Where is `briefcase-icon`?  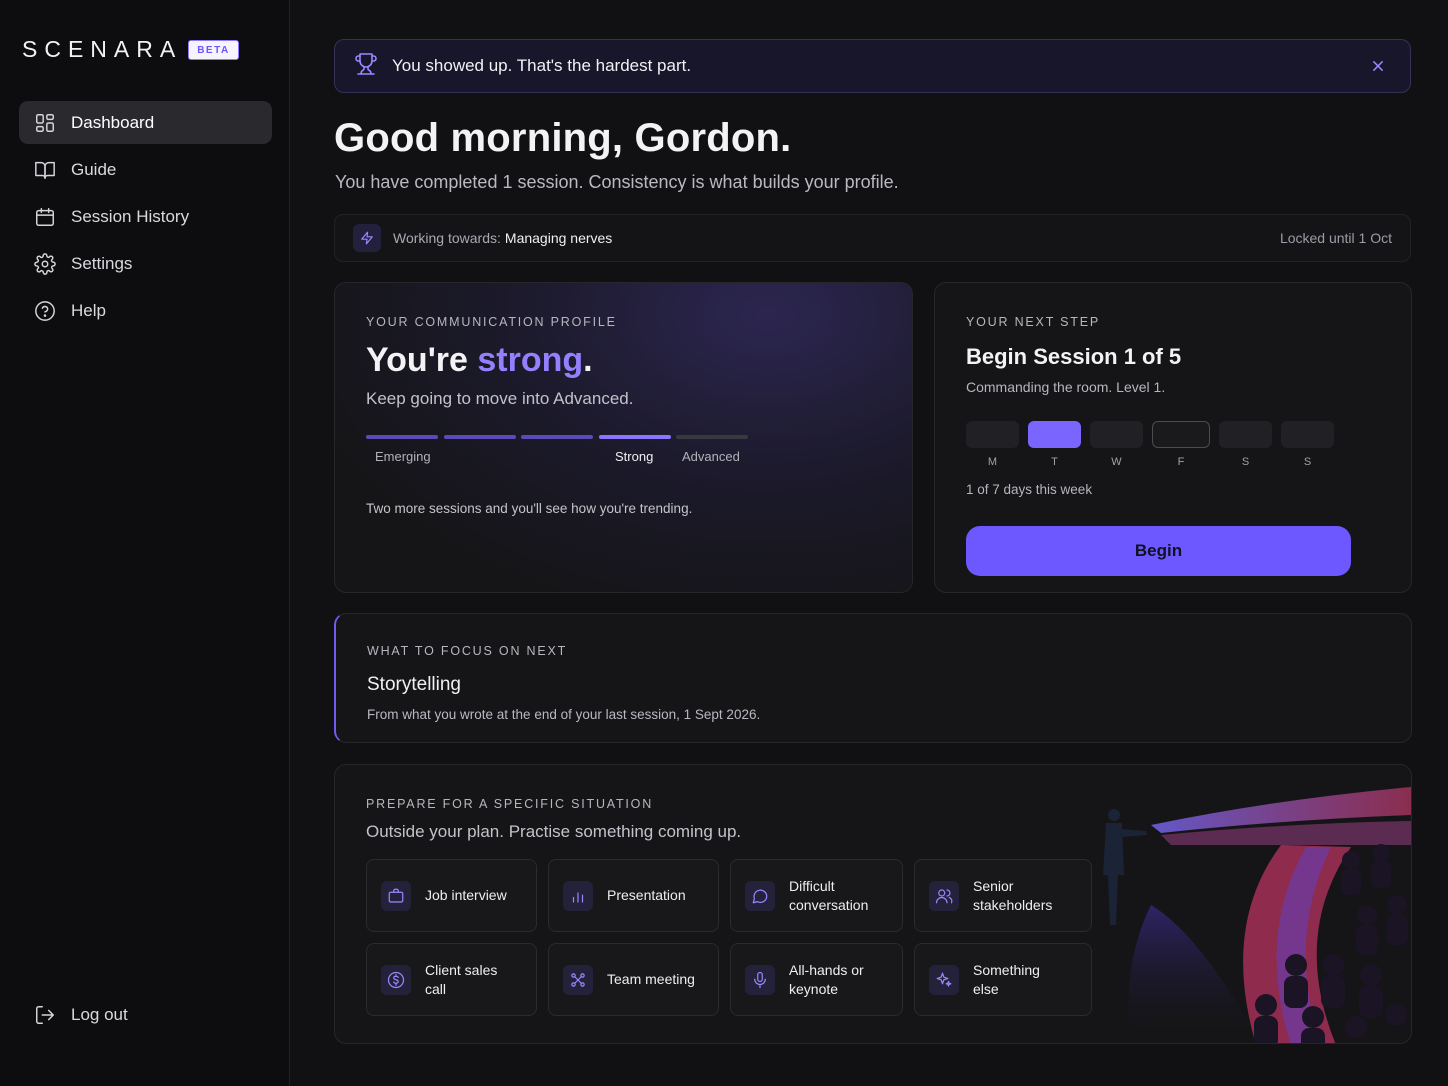 briefcase-icon is located at coordinates (396, 895).